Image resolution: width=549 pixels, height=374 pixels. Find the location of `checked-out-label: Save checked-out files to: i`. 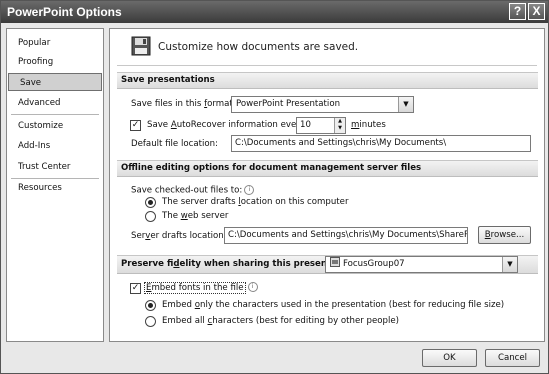

checked-out-label: Save checked-out files to: i is located at coordinates (193, 190).